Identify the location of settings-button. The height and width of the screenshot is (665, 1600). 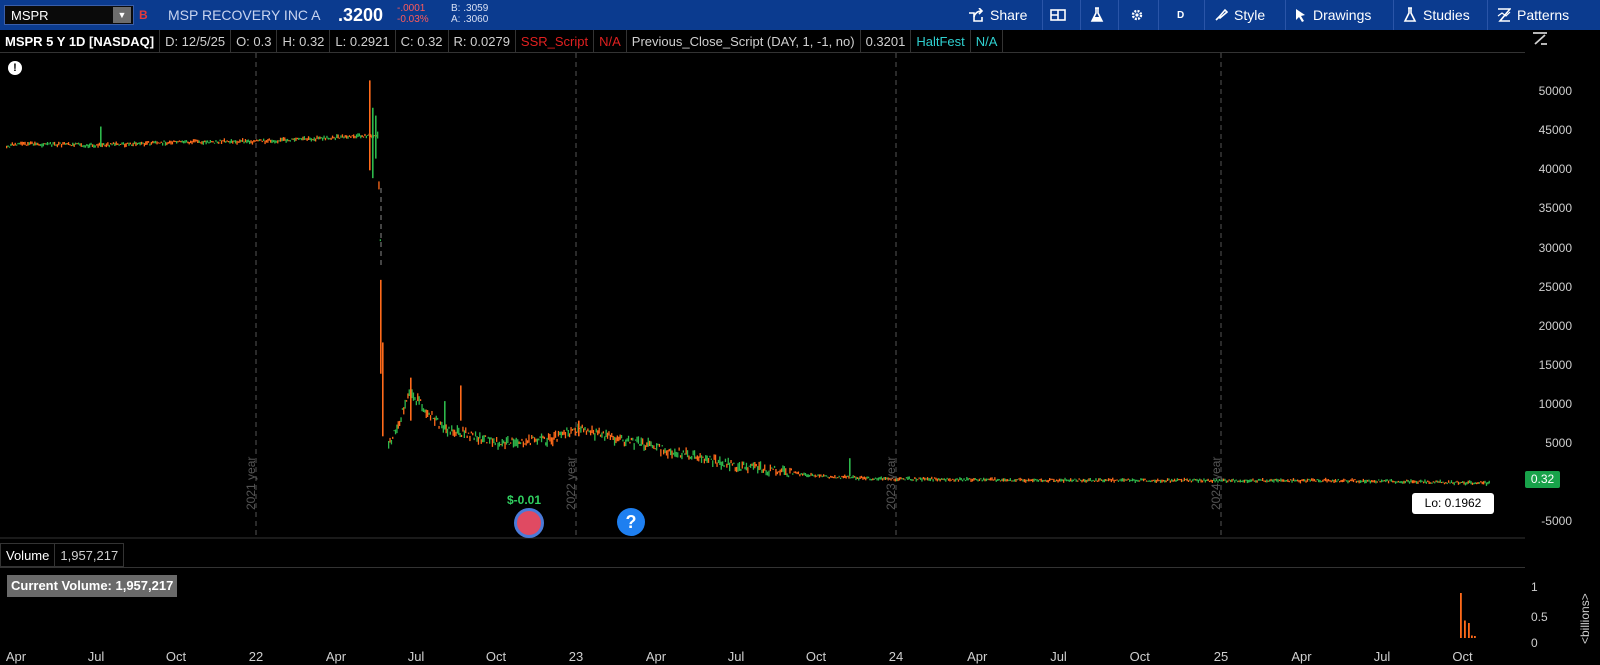
(1137, 15).